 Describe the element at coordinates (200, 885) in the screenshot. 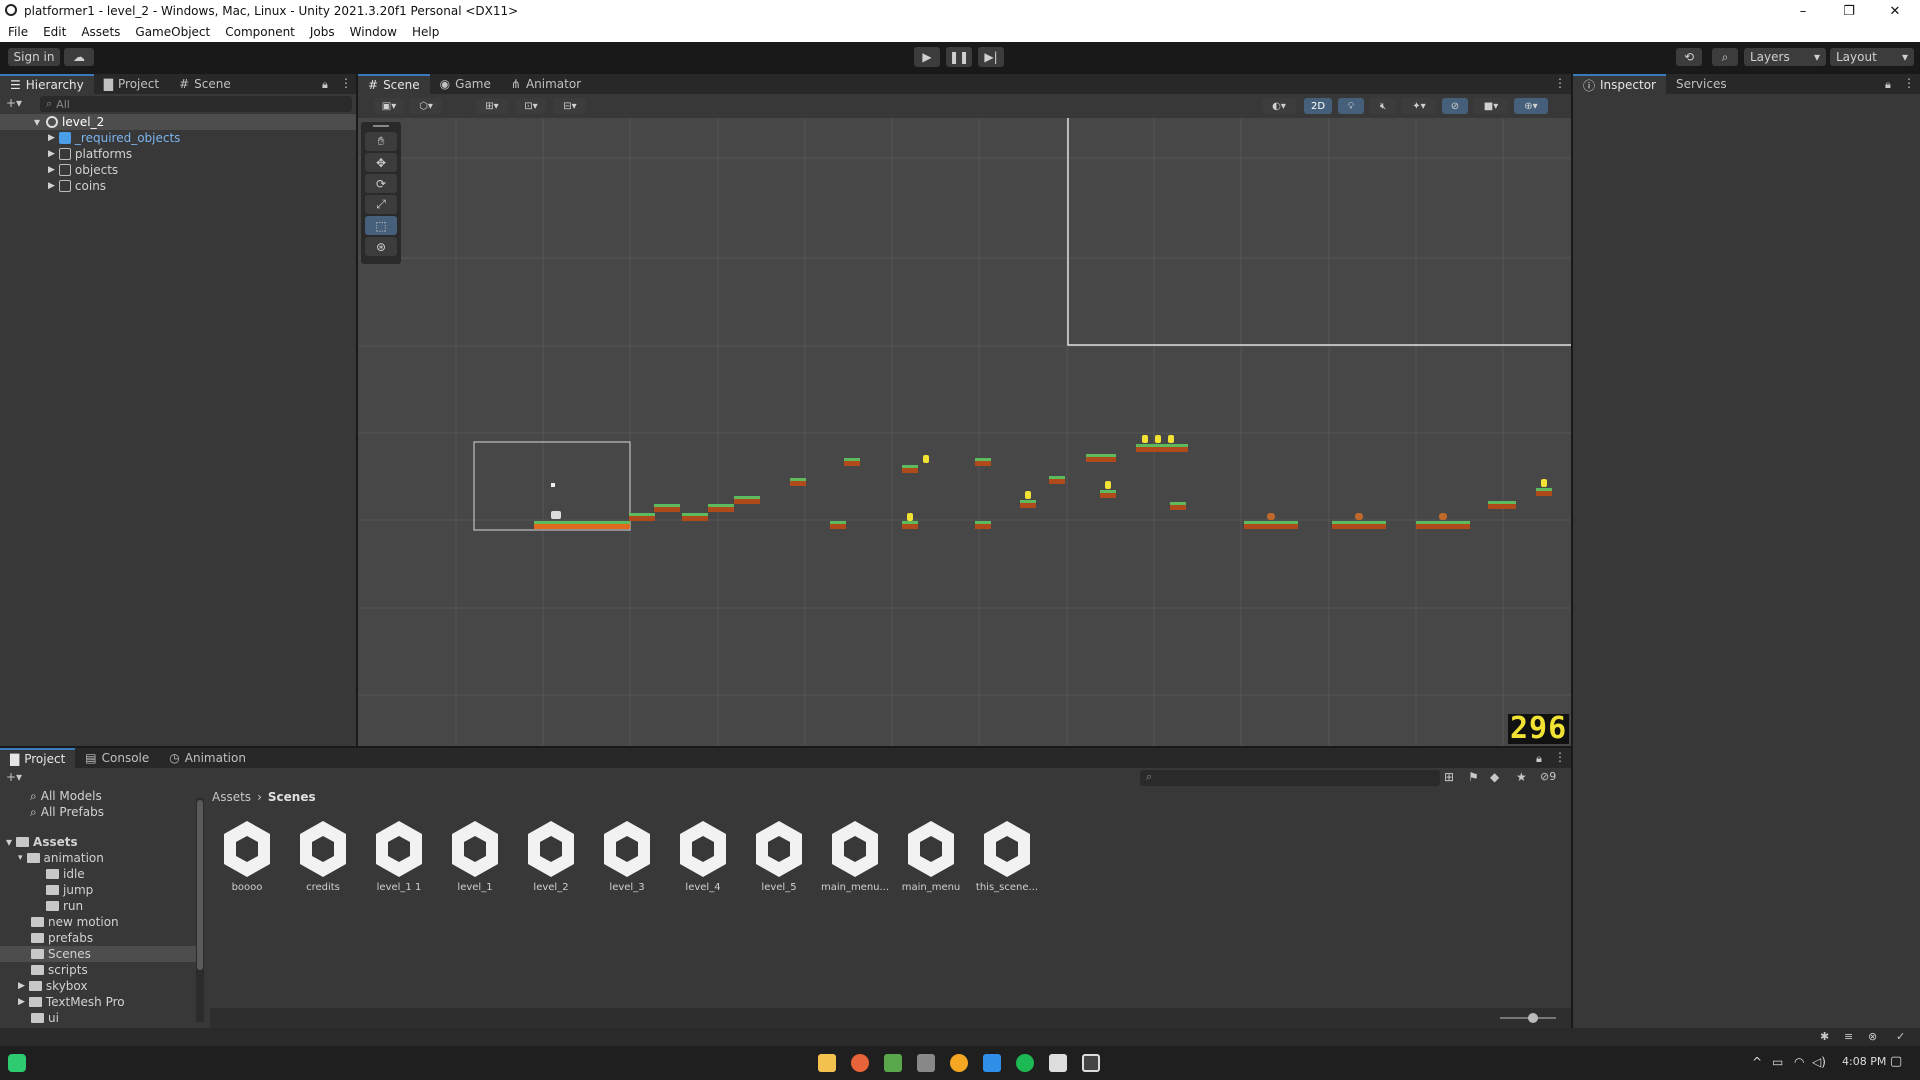

I see `scrollbar-thumb` at that location.